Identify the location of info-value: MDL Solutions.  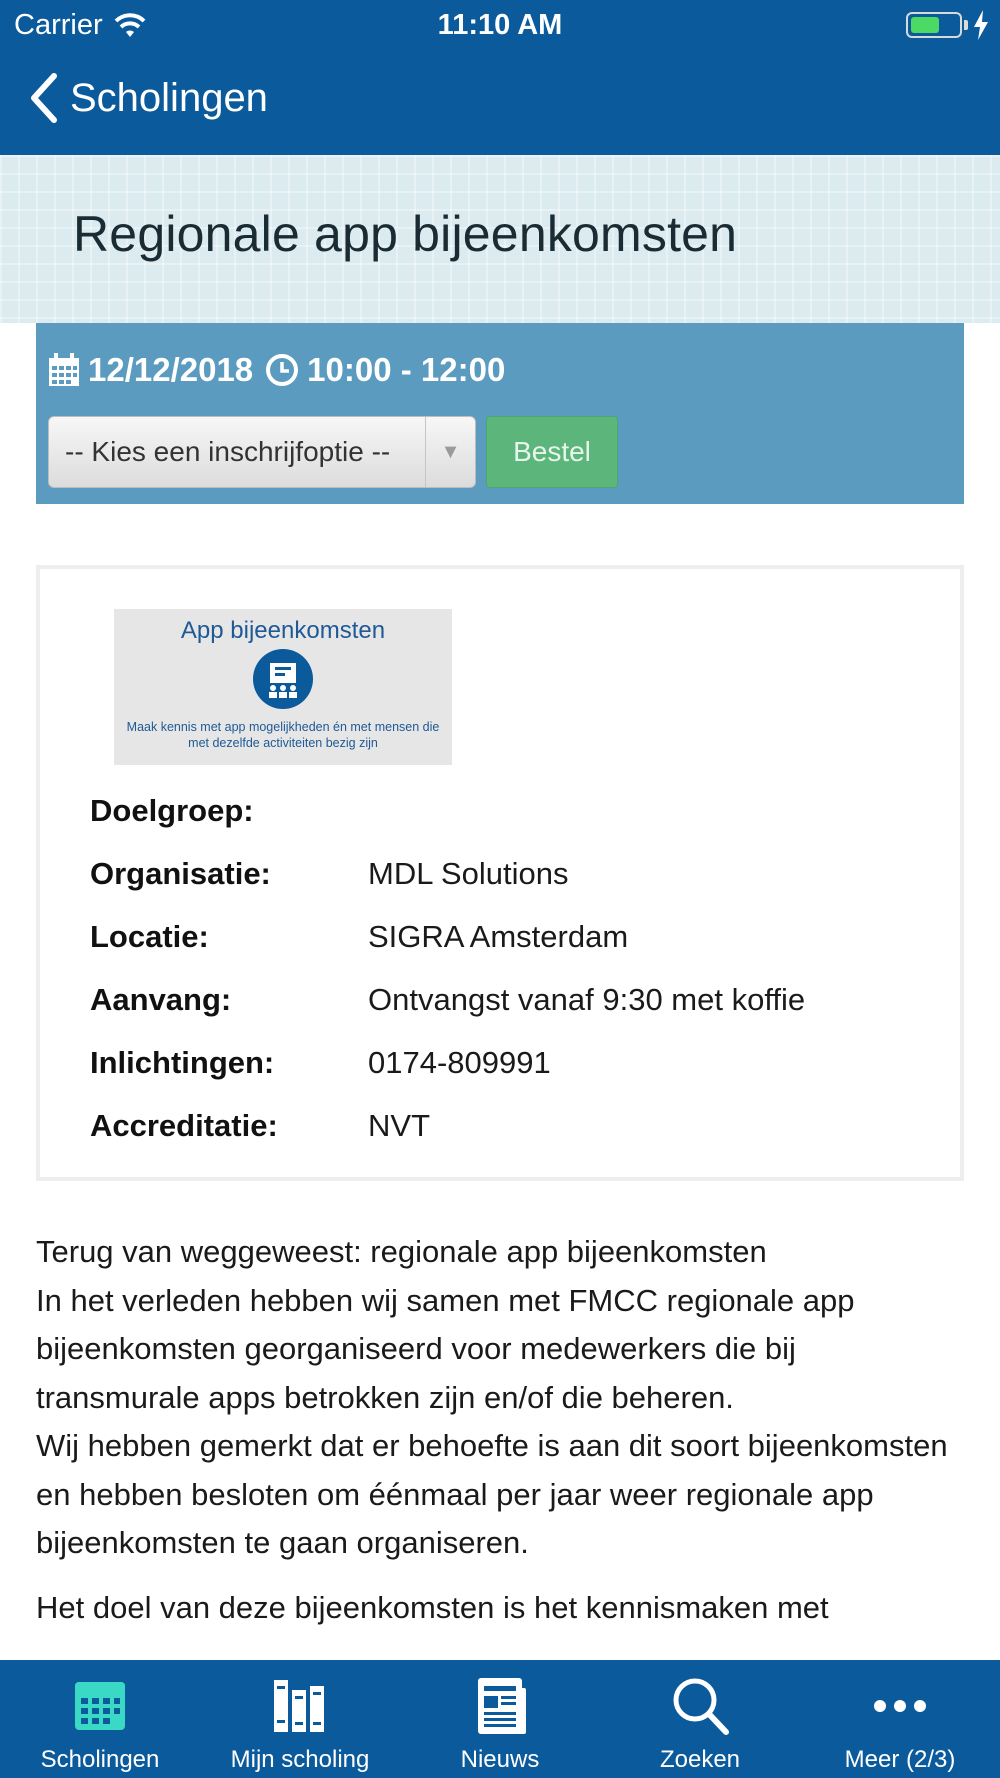
(468, 873).